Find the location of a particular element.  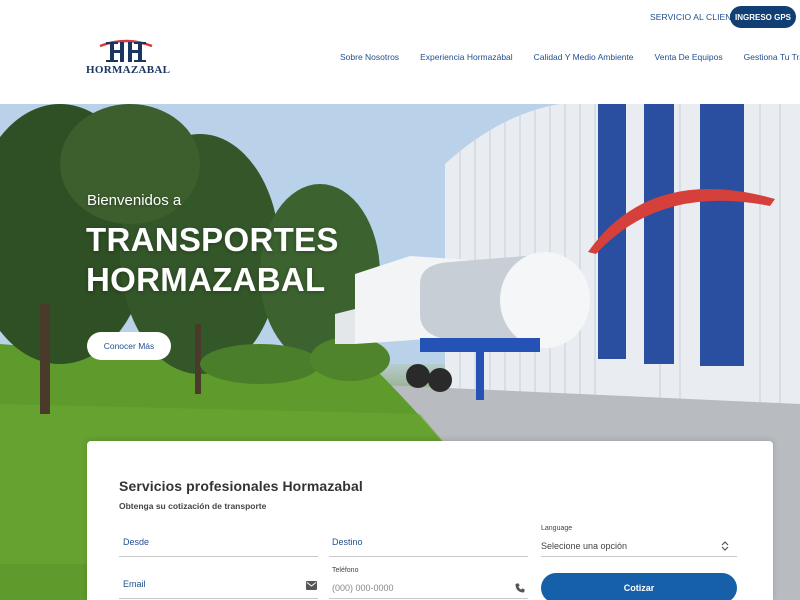

phone-placeholder: (000) 000-0000 is located at coordinates (363, 588).